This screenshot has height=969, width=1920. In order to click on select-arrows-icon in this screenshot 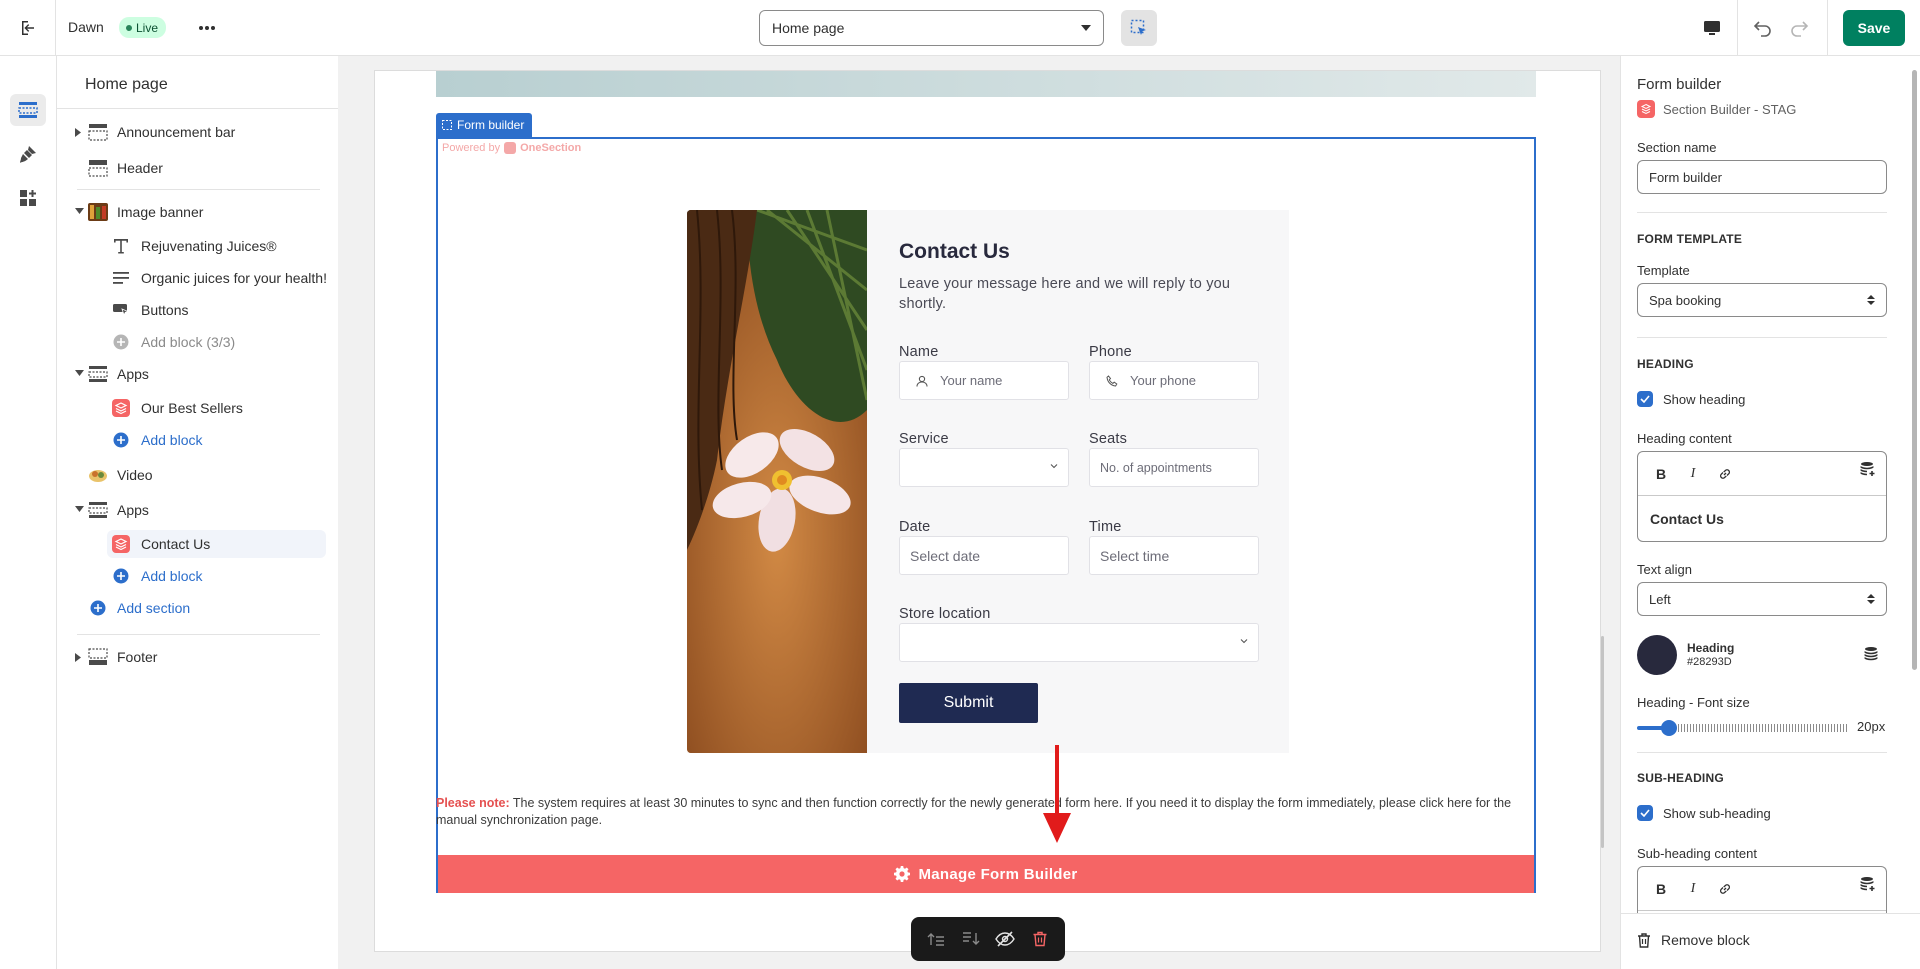, I will do `click(1871, 599)`.